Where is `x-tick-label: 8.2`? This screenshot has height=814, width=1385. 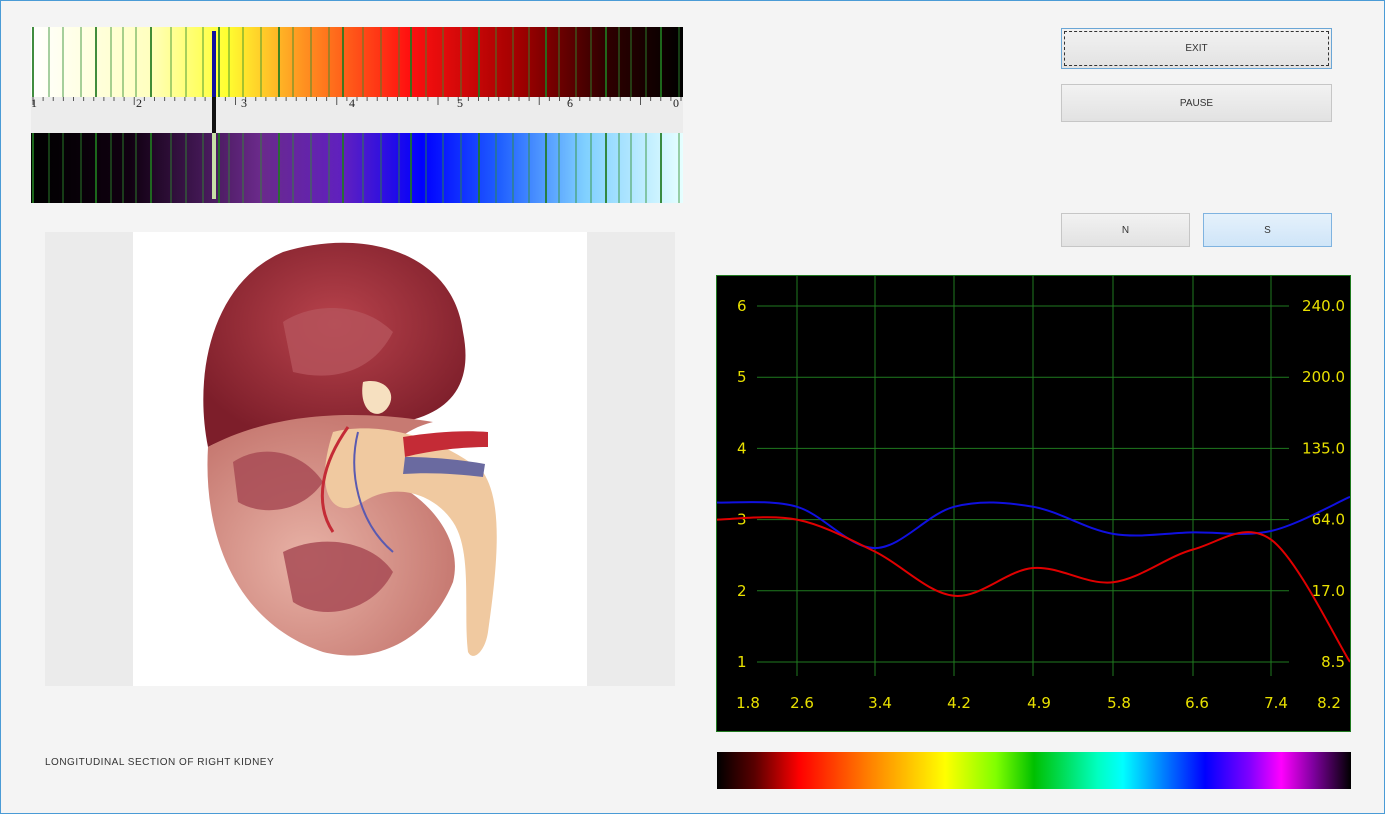 x-tick-label: 8.2 is located at coordinates (1329, 703).